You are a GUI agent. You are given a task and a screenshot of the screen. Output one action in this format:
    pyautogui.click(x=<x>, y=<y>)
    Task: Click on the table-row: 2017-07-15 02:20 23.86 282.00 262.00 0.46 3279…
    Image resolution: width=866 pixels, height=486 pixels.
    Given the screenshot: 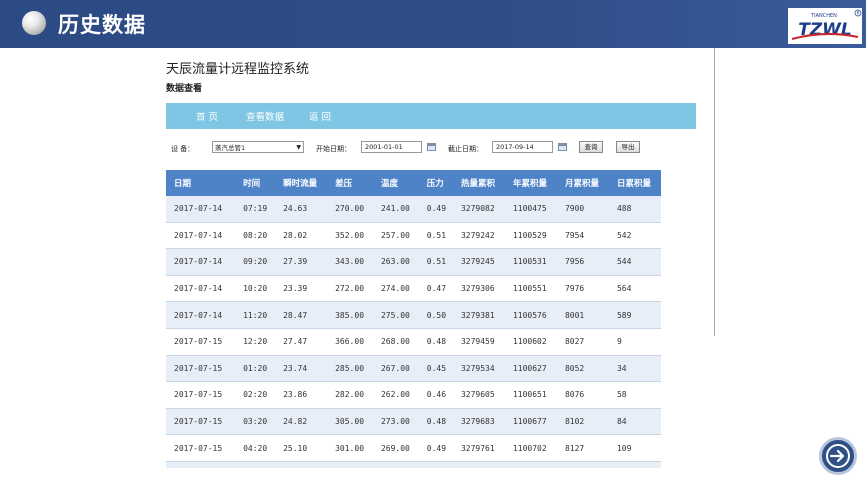 What is the action you would take?
    pyautogui.click(x=413, y=395)
    